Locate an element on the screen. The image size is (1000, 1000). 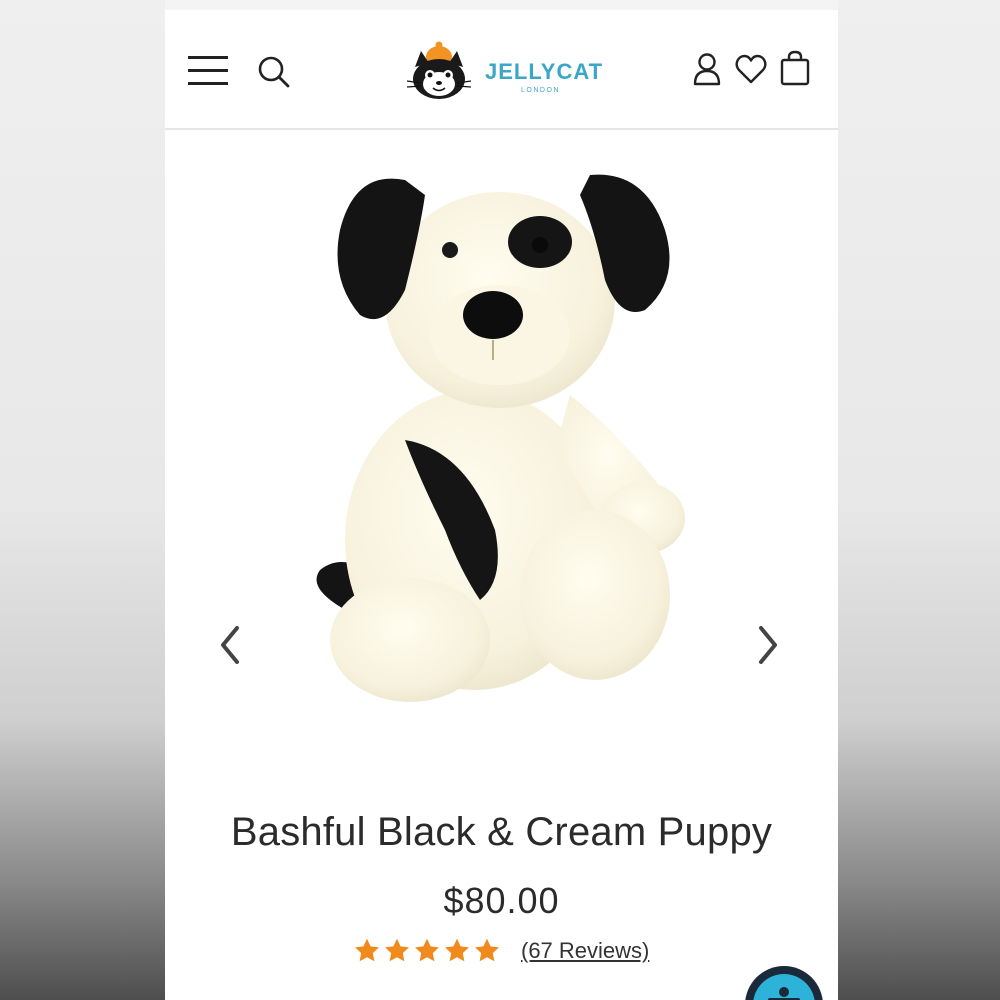
search-icon is located at coordinates (274, 72).